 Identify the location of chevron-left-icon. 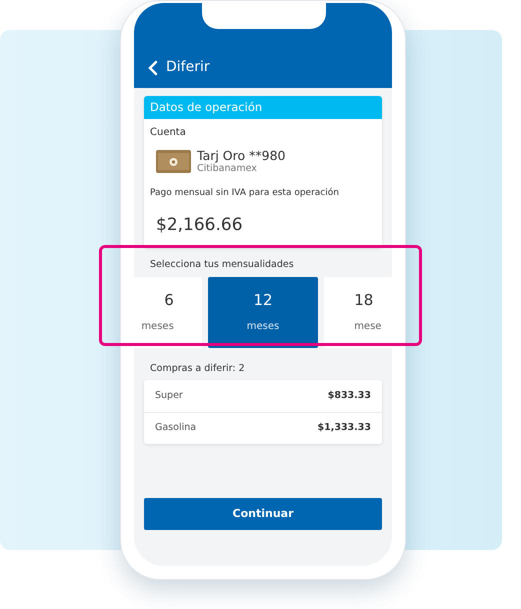
(153, 68).